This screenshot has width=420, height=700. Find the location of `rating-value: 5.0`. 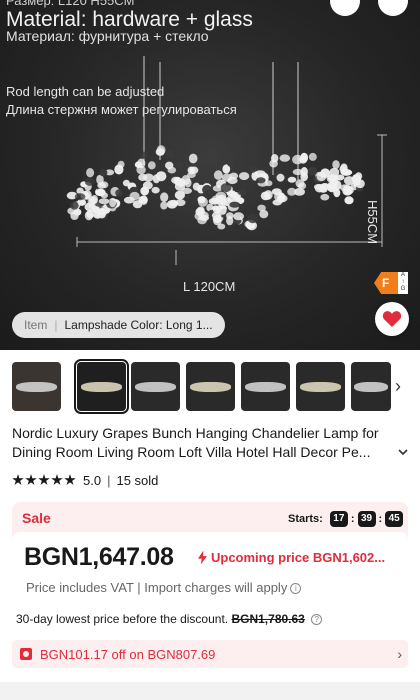

rating-value: 5.0 is located at coordinates (92, 480).